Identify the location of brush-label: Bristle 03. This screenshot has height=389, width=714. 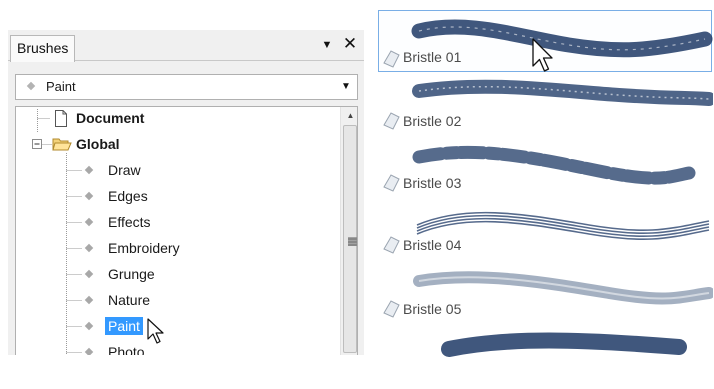
(432, 183).